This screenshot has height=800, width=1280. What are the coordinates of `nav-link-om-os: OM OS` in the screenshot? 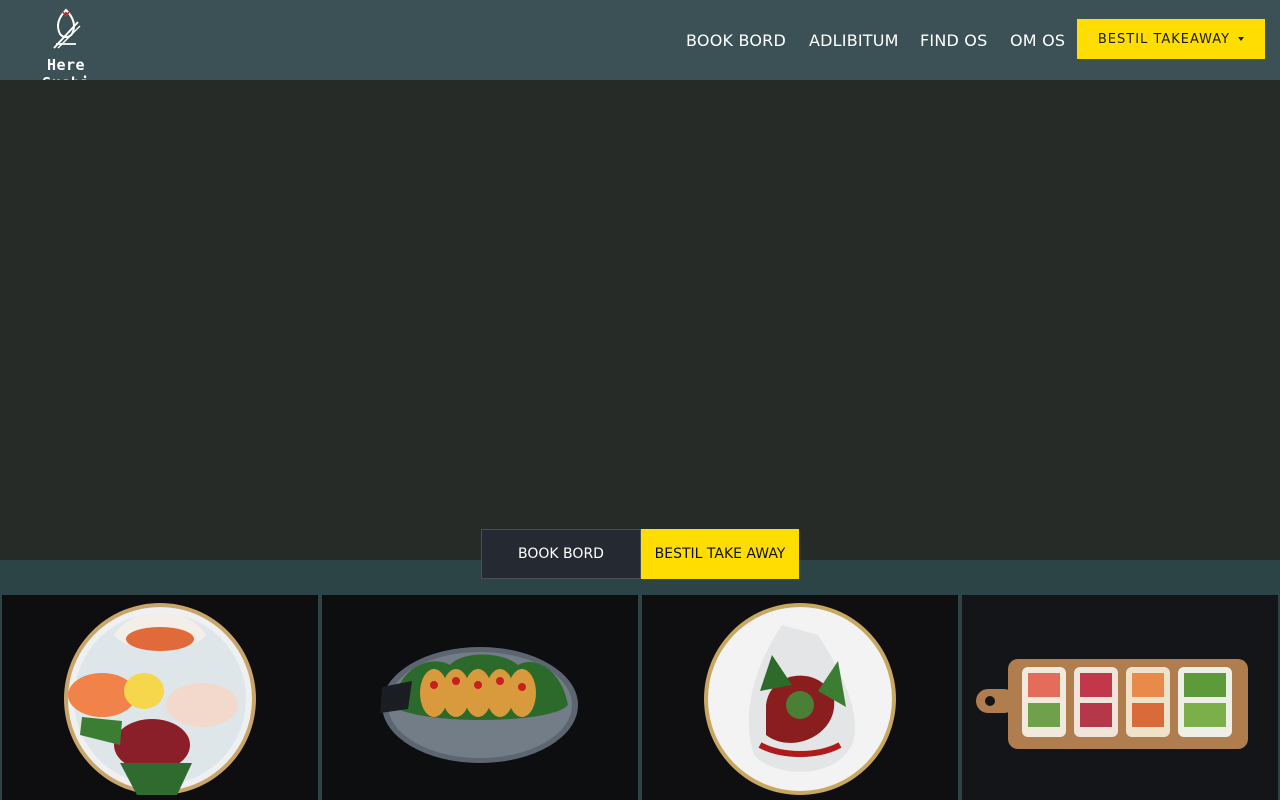 It's located at (1037, 40).